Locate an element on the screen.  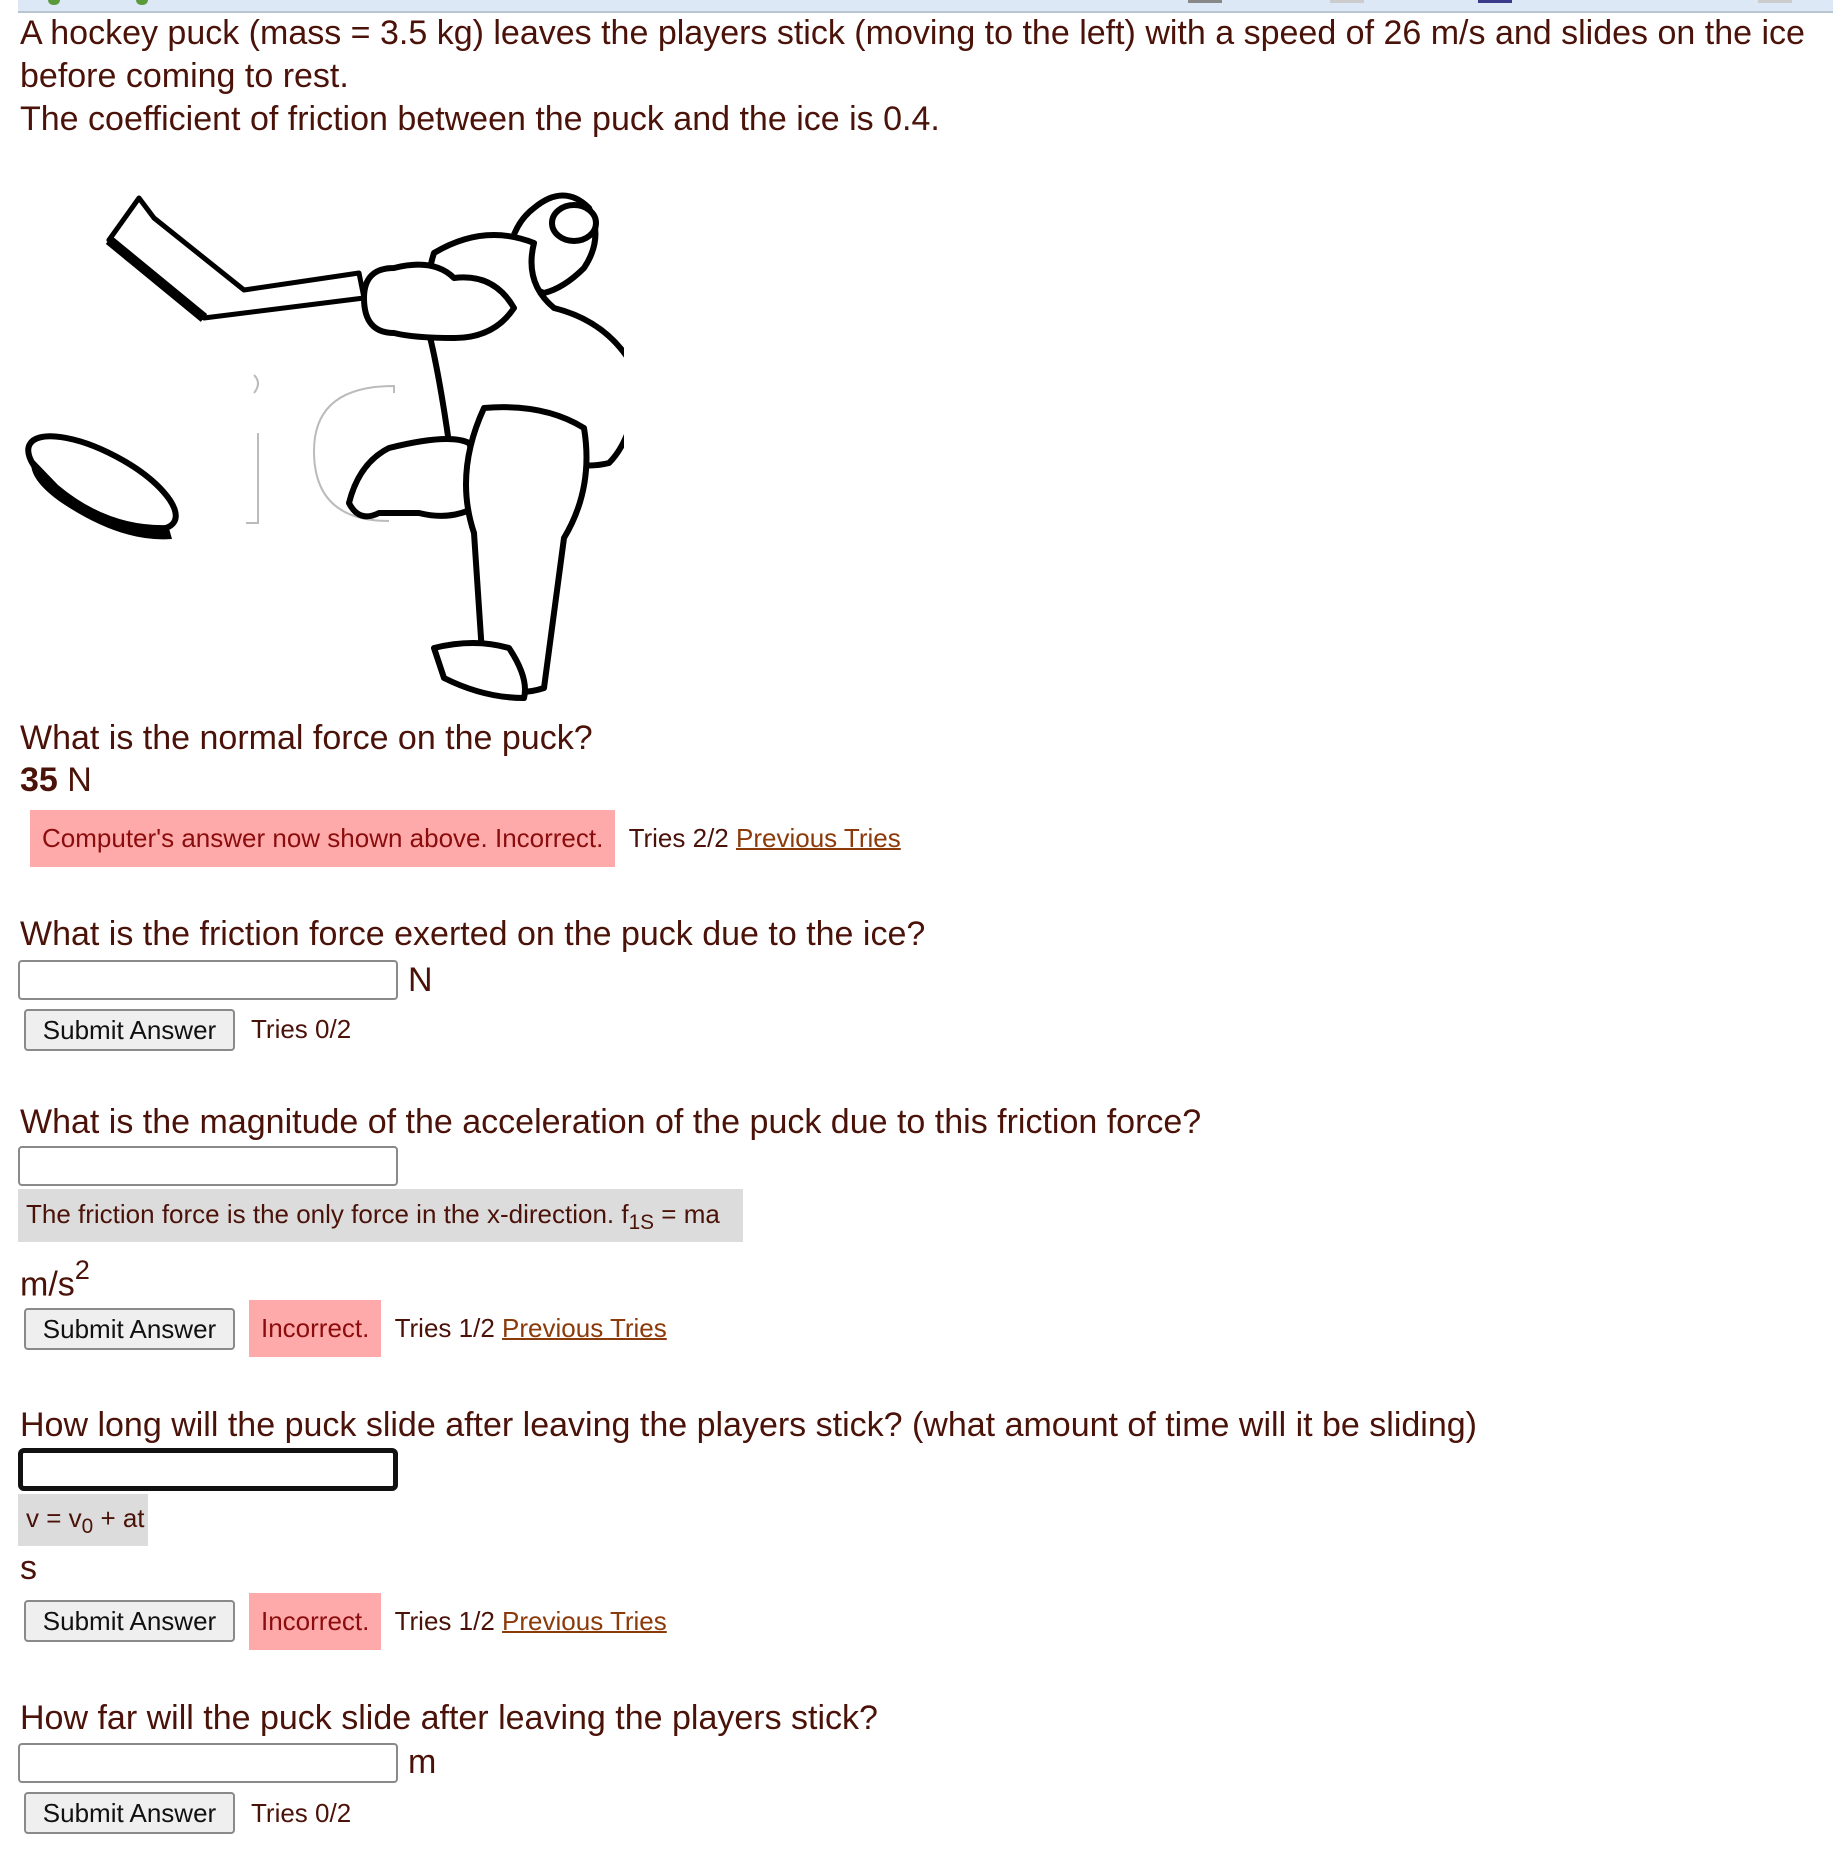
question-1-computer-answer: 35 N is located at coordinates (56, 780).